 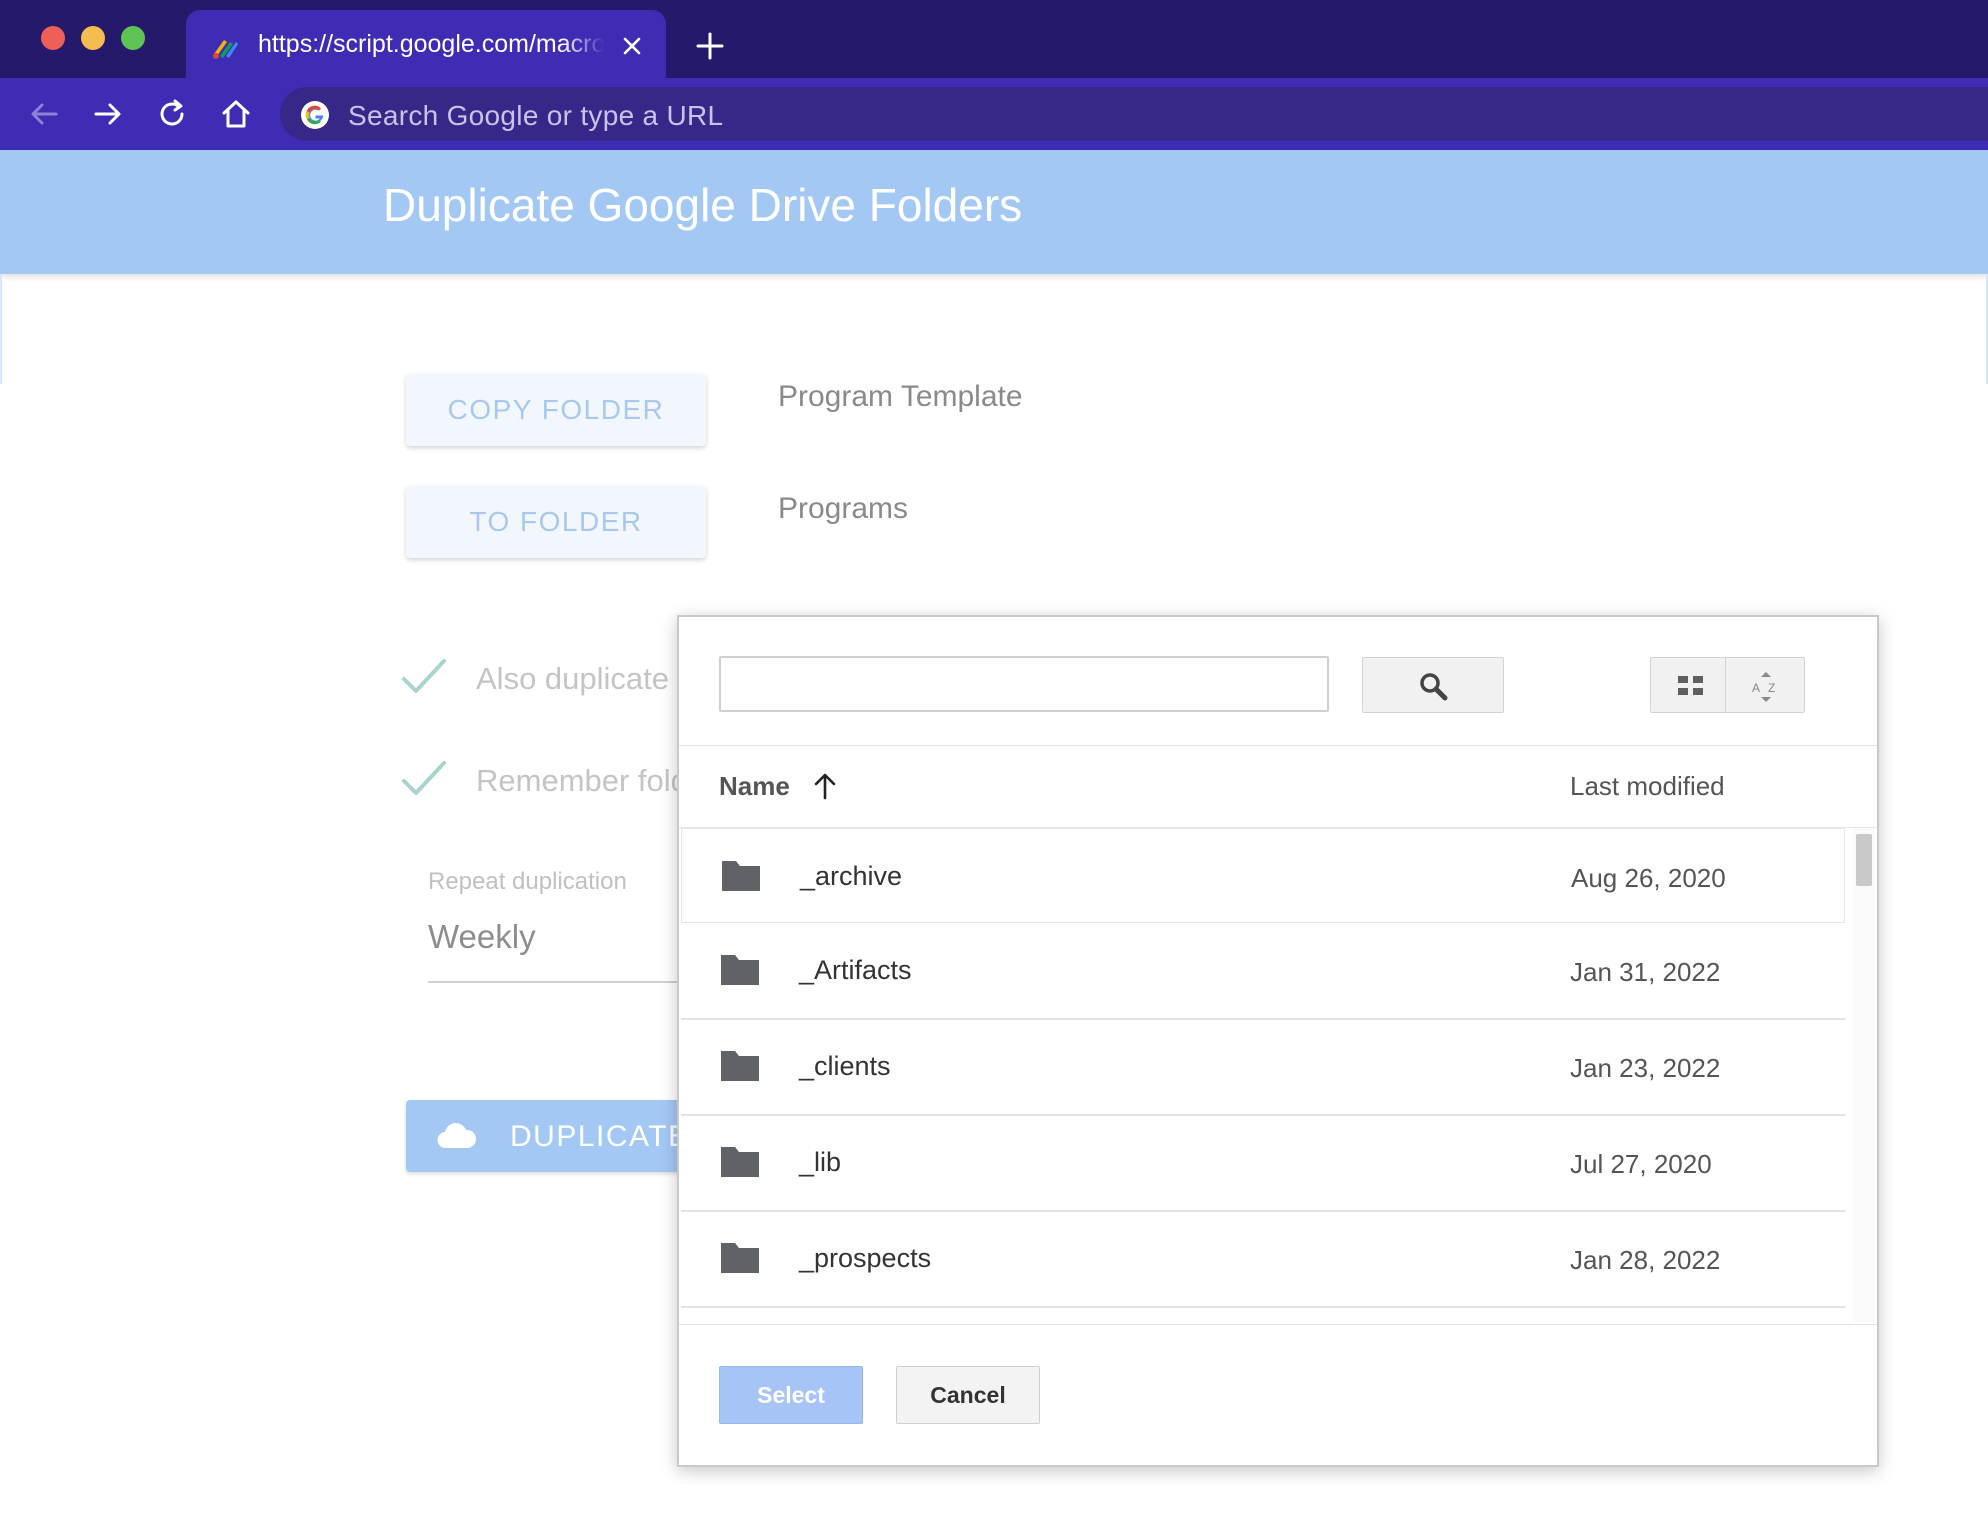 What do you see at coordinates (1024, 684) in the screenshot?
I see `picker-search-input` at bounding box center [1024, 684].